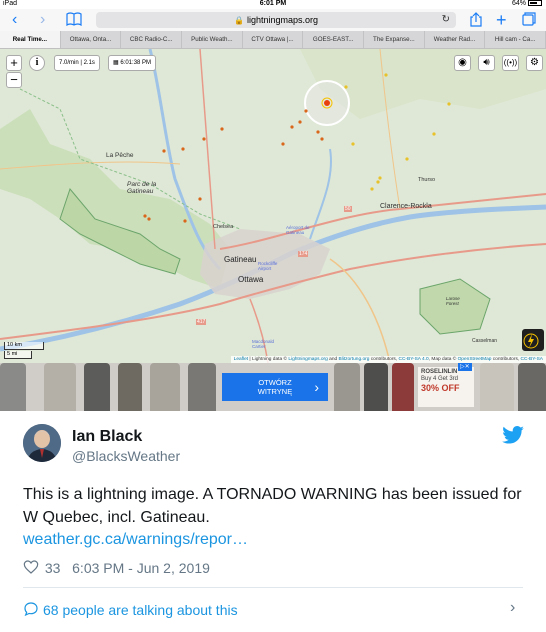 This screenshot has height=632, width=546. I want to click on label-gatineau-airport: Aéroport de Gatineau, so click(298, 230).